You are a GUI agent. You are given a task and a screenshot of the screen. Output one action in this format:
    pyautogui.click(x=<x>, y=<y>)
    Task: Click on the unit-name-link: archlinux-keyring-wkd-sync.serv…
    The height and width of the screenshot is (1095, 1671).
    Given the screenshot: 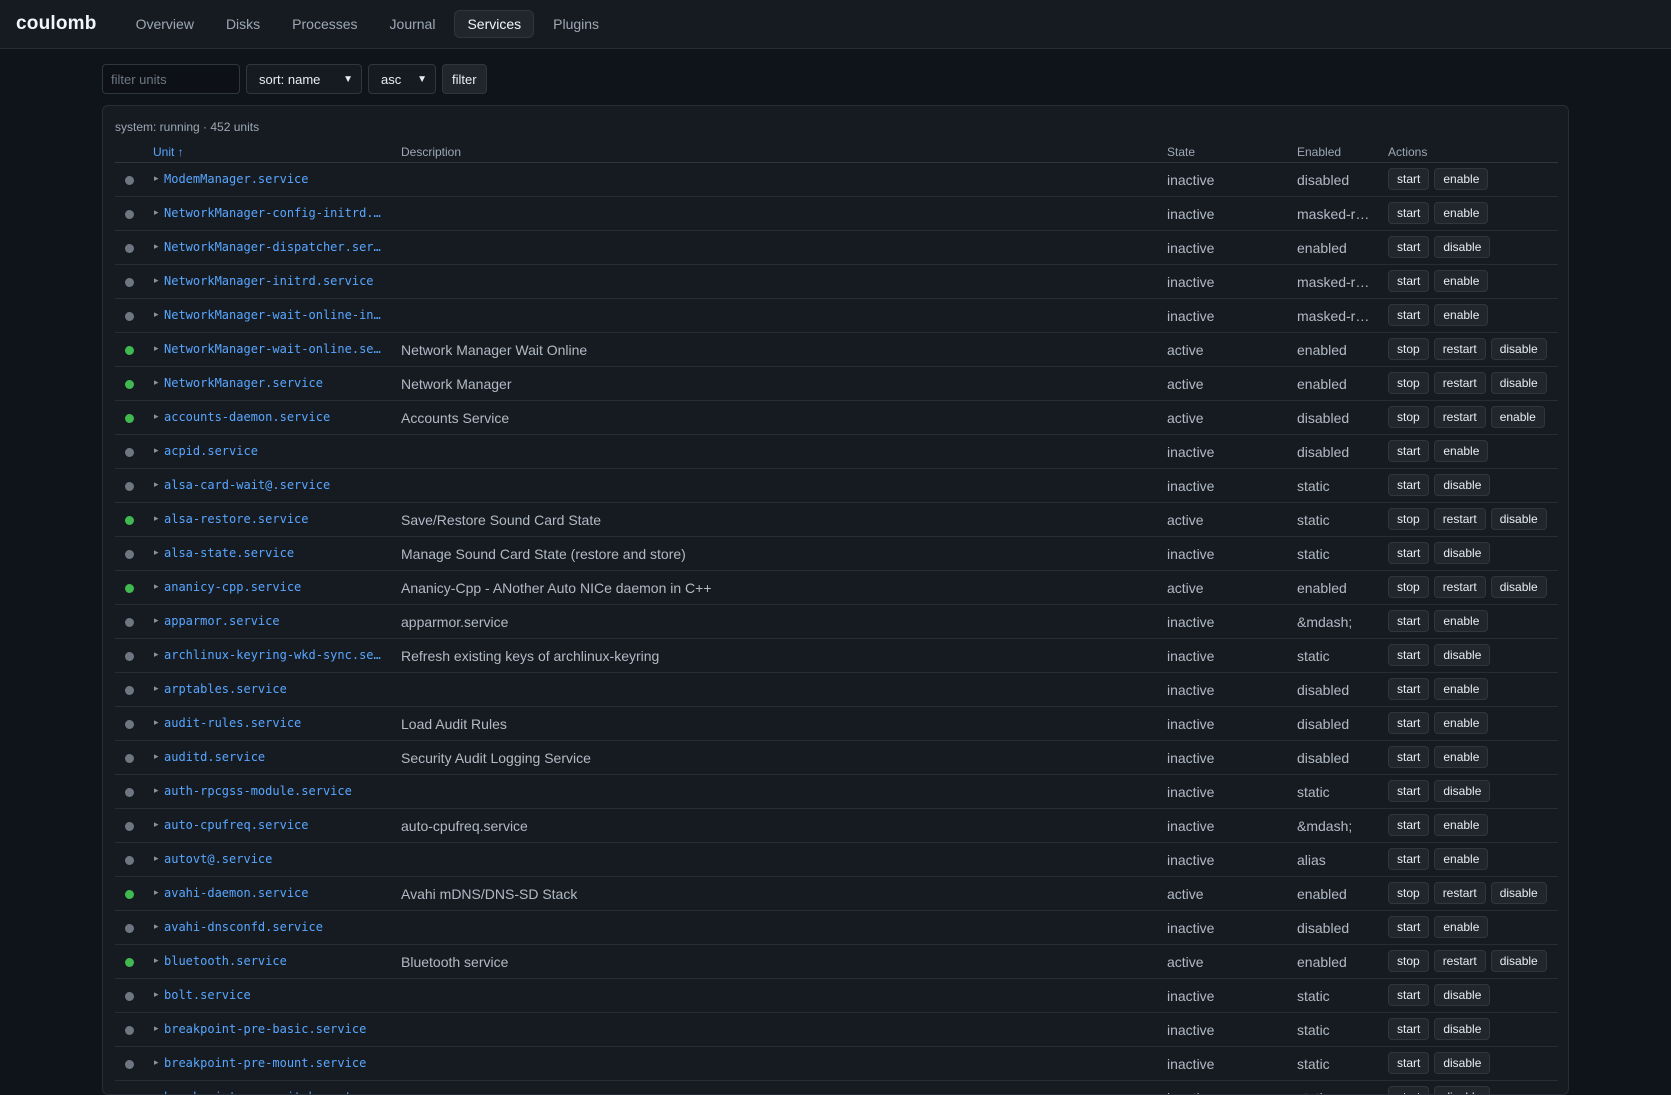 What is the action you would take?
    pyautogui.click(x=274, y=655)
    